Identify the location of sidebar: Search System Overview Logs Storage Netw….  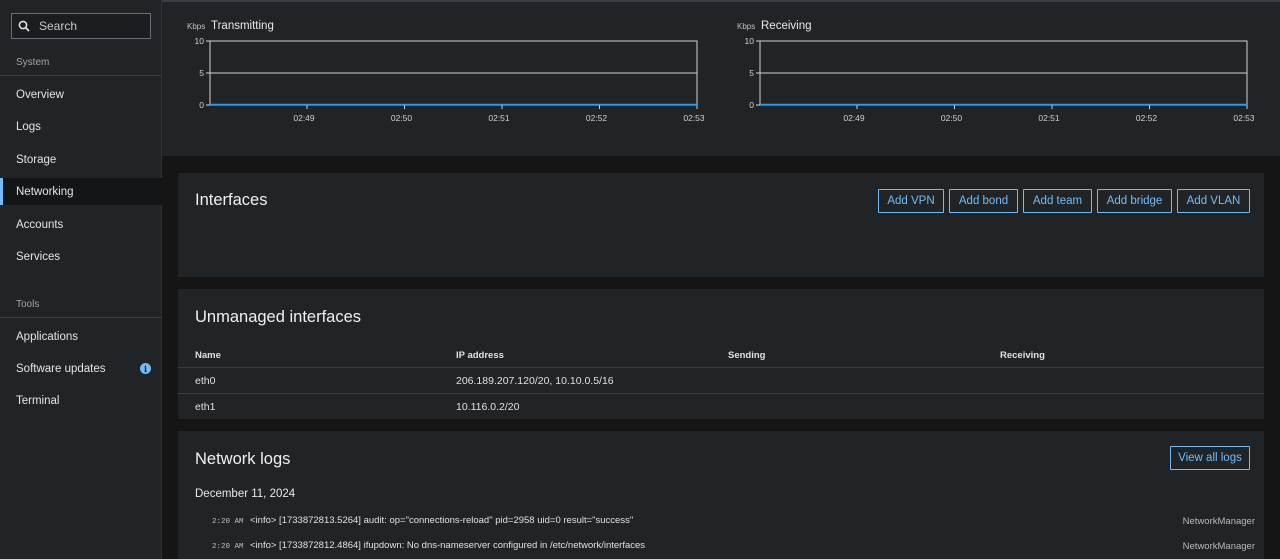
(81, 279).